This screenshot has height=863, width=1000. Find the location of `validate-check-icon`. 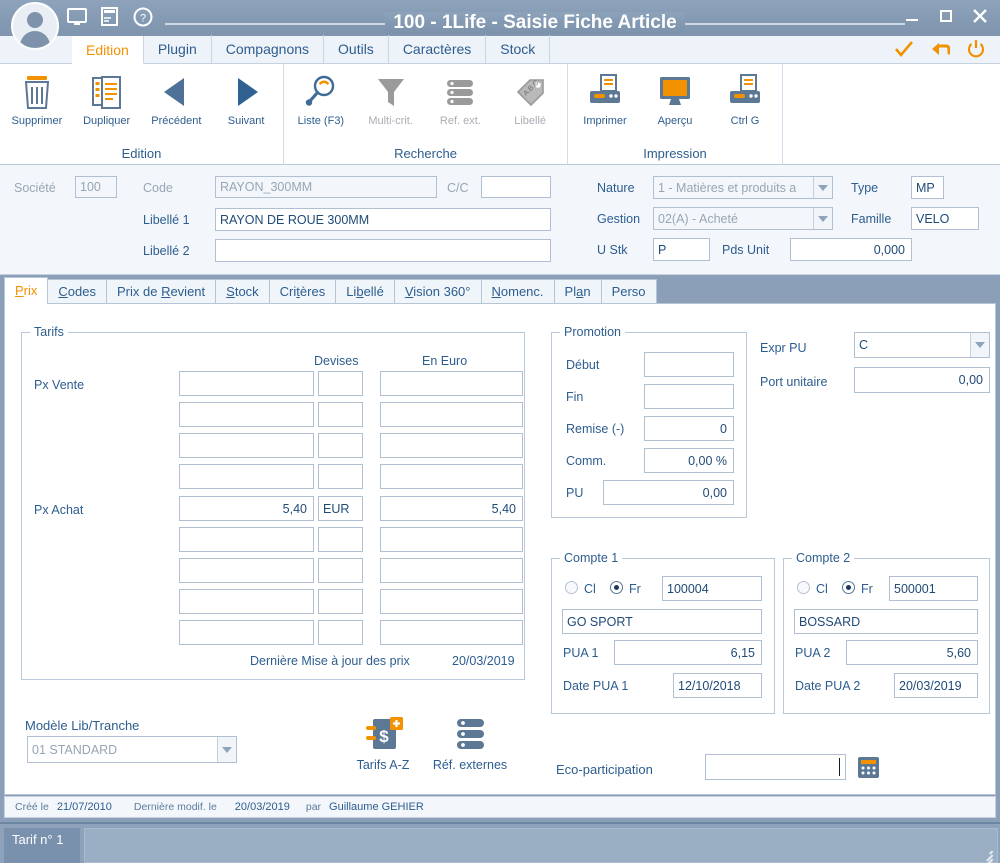

validate-check-icon is located at coordinates (904, 49).